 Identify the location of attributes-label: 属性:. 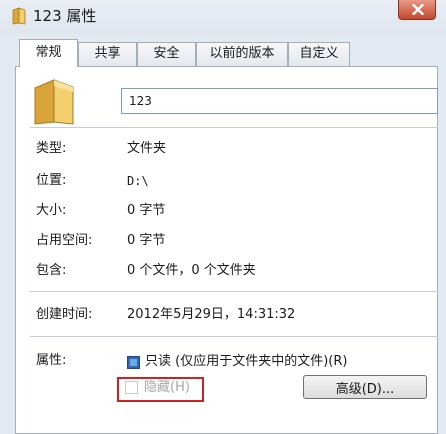
(51, 360).